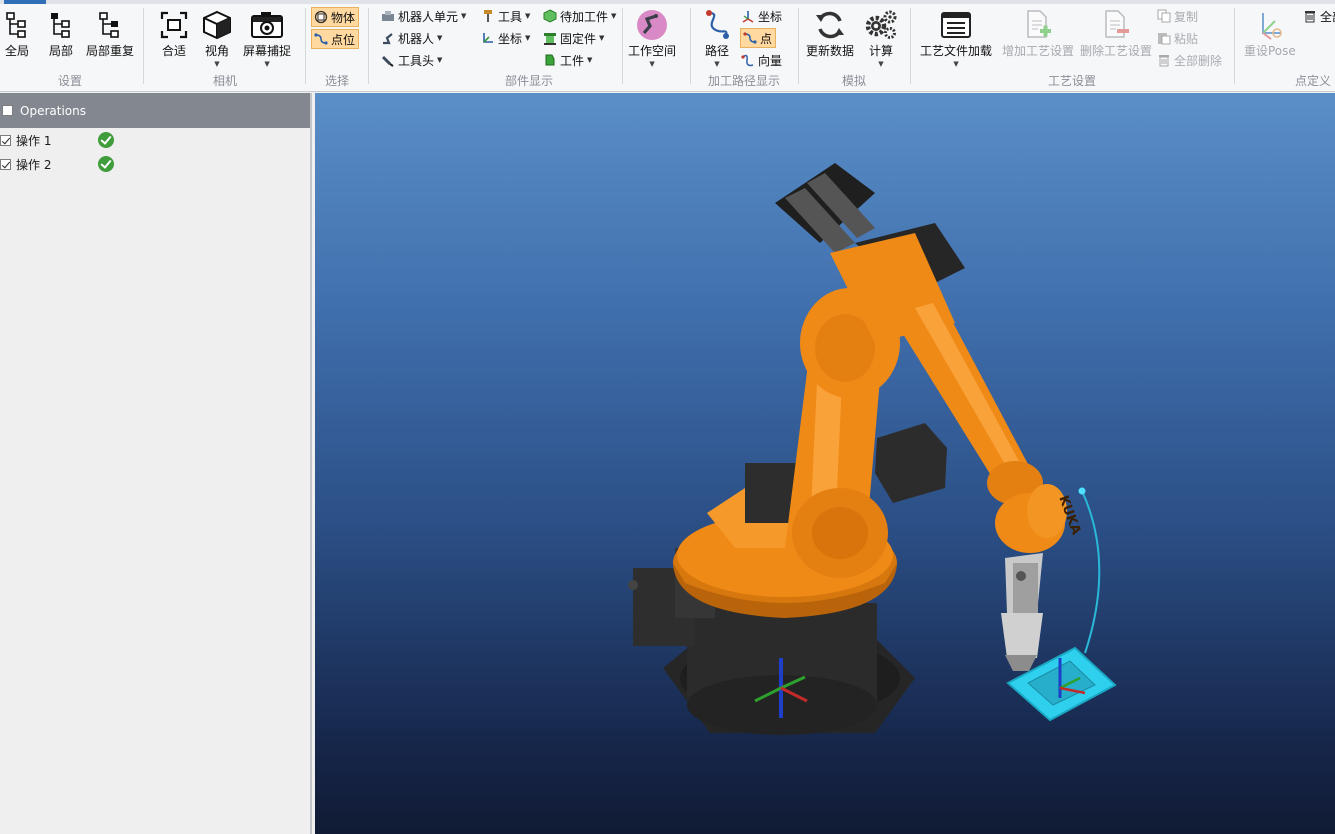 The width and height of the screenshot is (1335, 834). I want to click on copy-icon, so click(1164, 16).